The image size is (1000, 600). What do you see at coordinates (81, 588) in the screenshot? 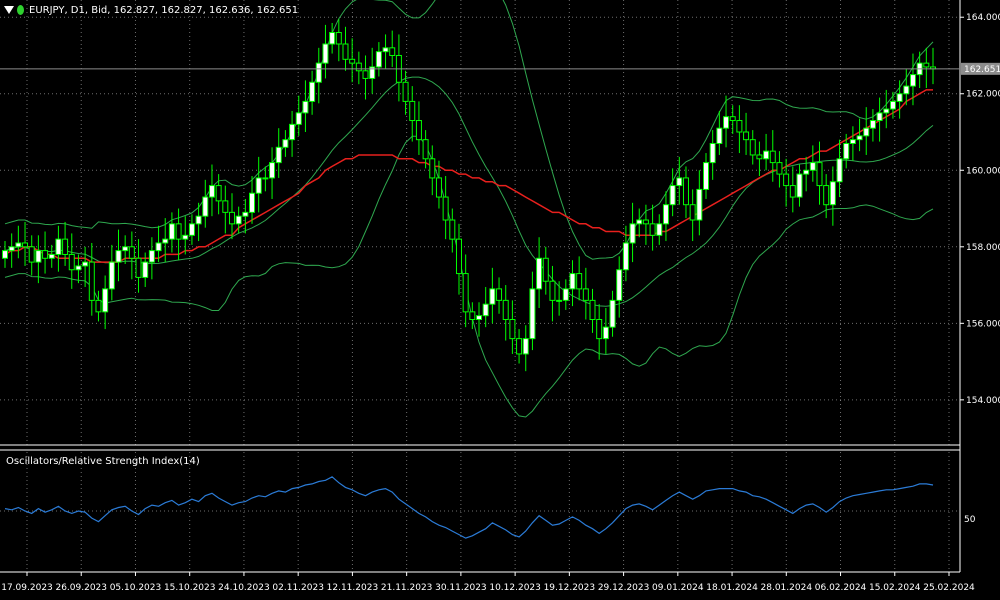
I see `date-tick-label: 26.09.2023` at bounding box center [81, 588].